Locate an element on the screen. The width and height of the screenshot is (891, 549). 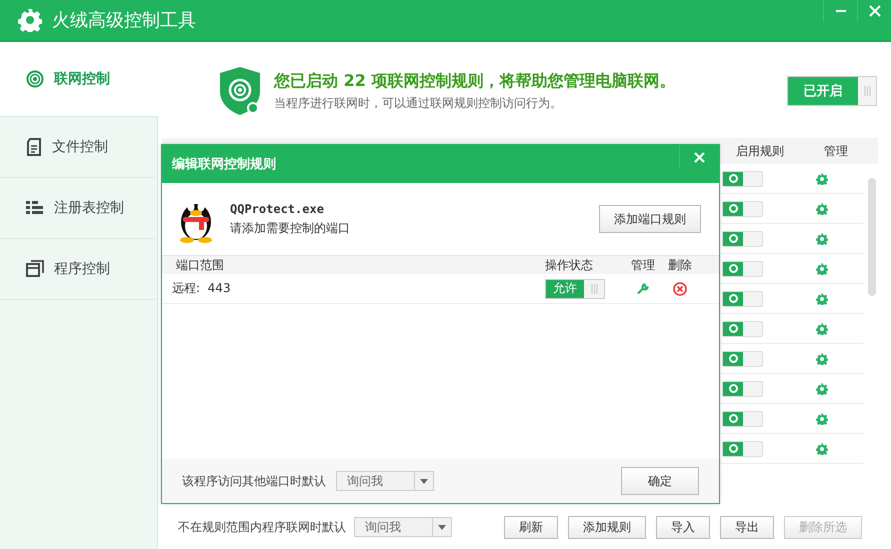
delete-icon is located at coordinates (680, 289).